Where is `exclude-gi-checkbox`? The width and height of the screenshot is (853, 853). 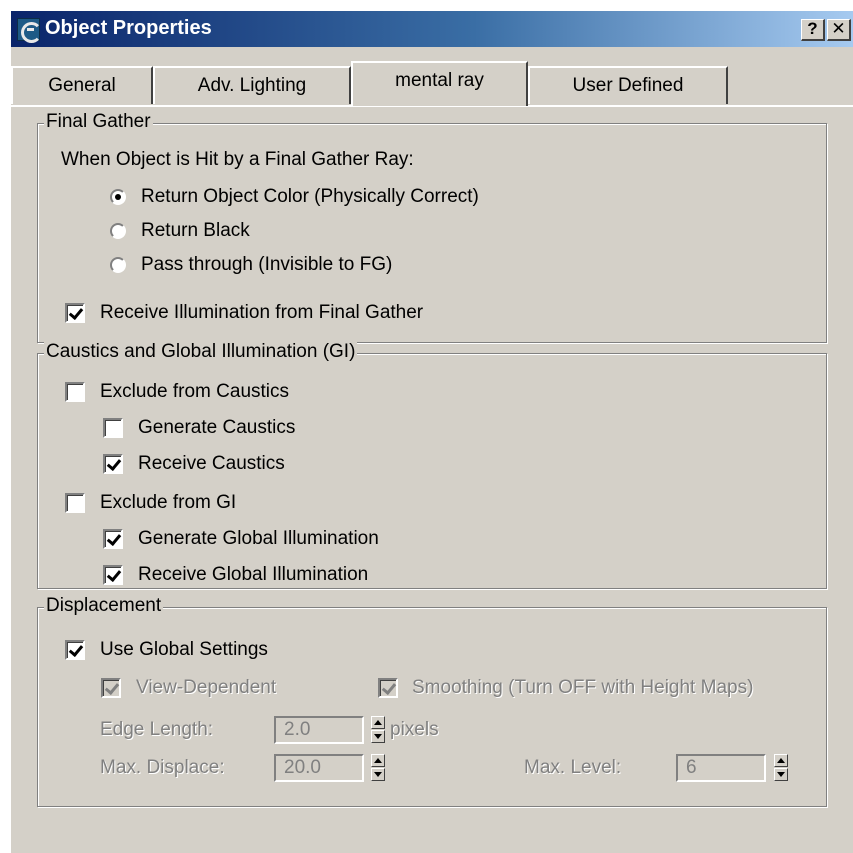 exclude-gi-checkbox is located at coordinates (75, 503).